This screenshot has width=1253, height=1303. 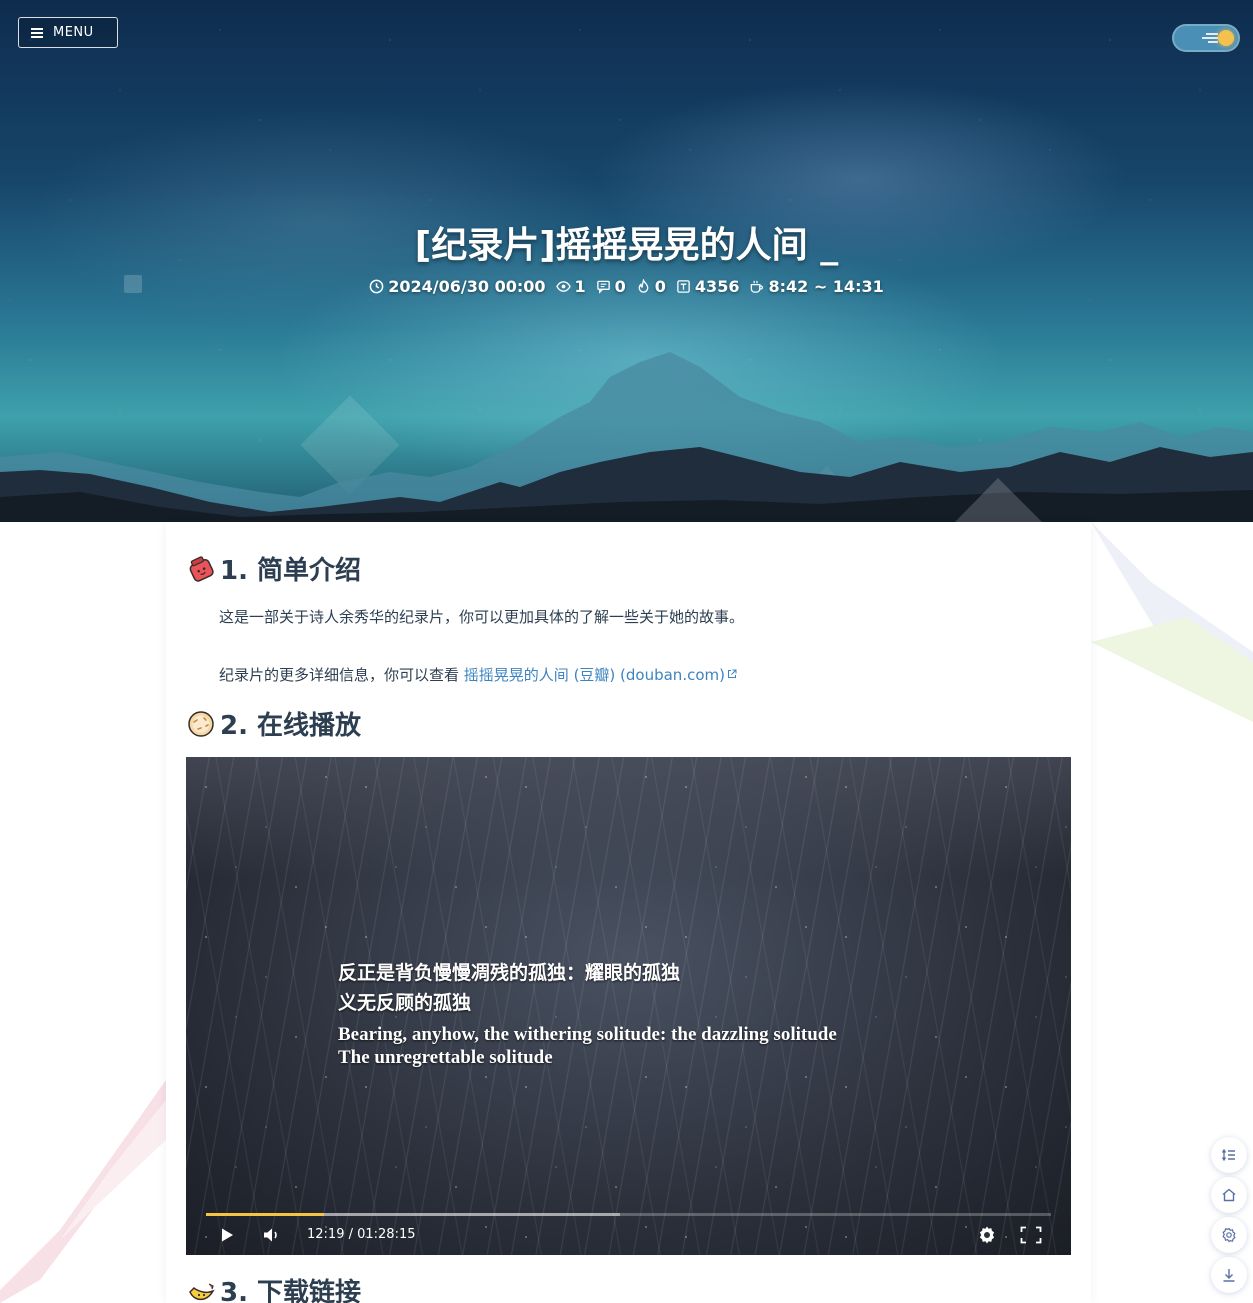 I want to click on fire-icon, so click(x=643, y=286).